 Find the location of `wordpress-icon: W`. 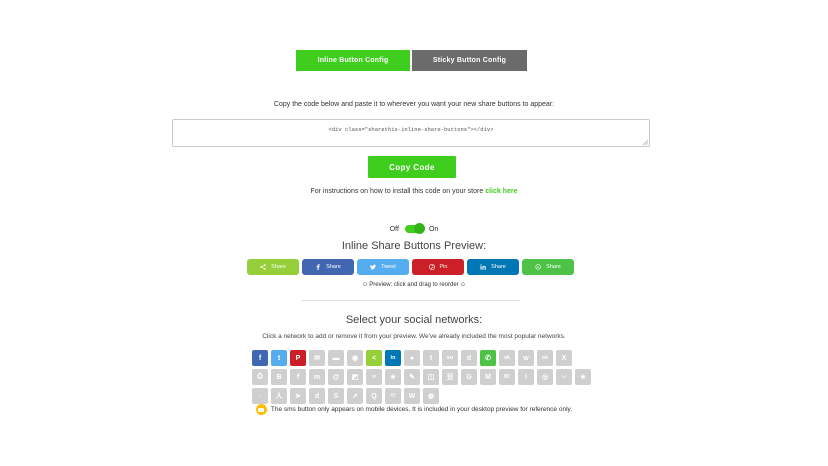

wordpress-icon: W is located at coordinates (412, 396).